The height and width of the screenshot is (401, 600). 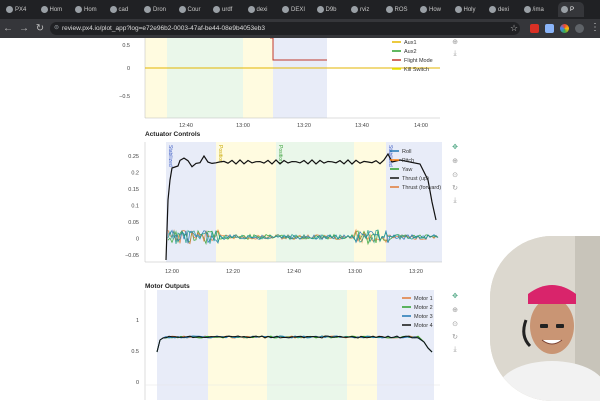 I want to click on ytick-label: 0.1, so click(x=135, y=207).